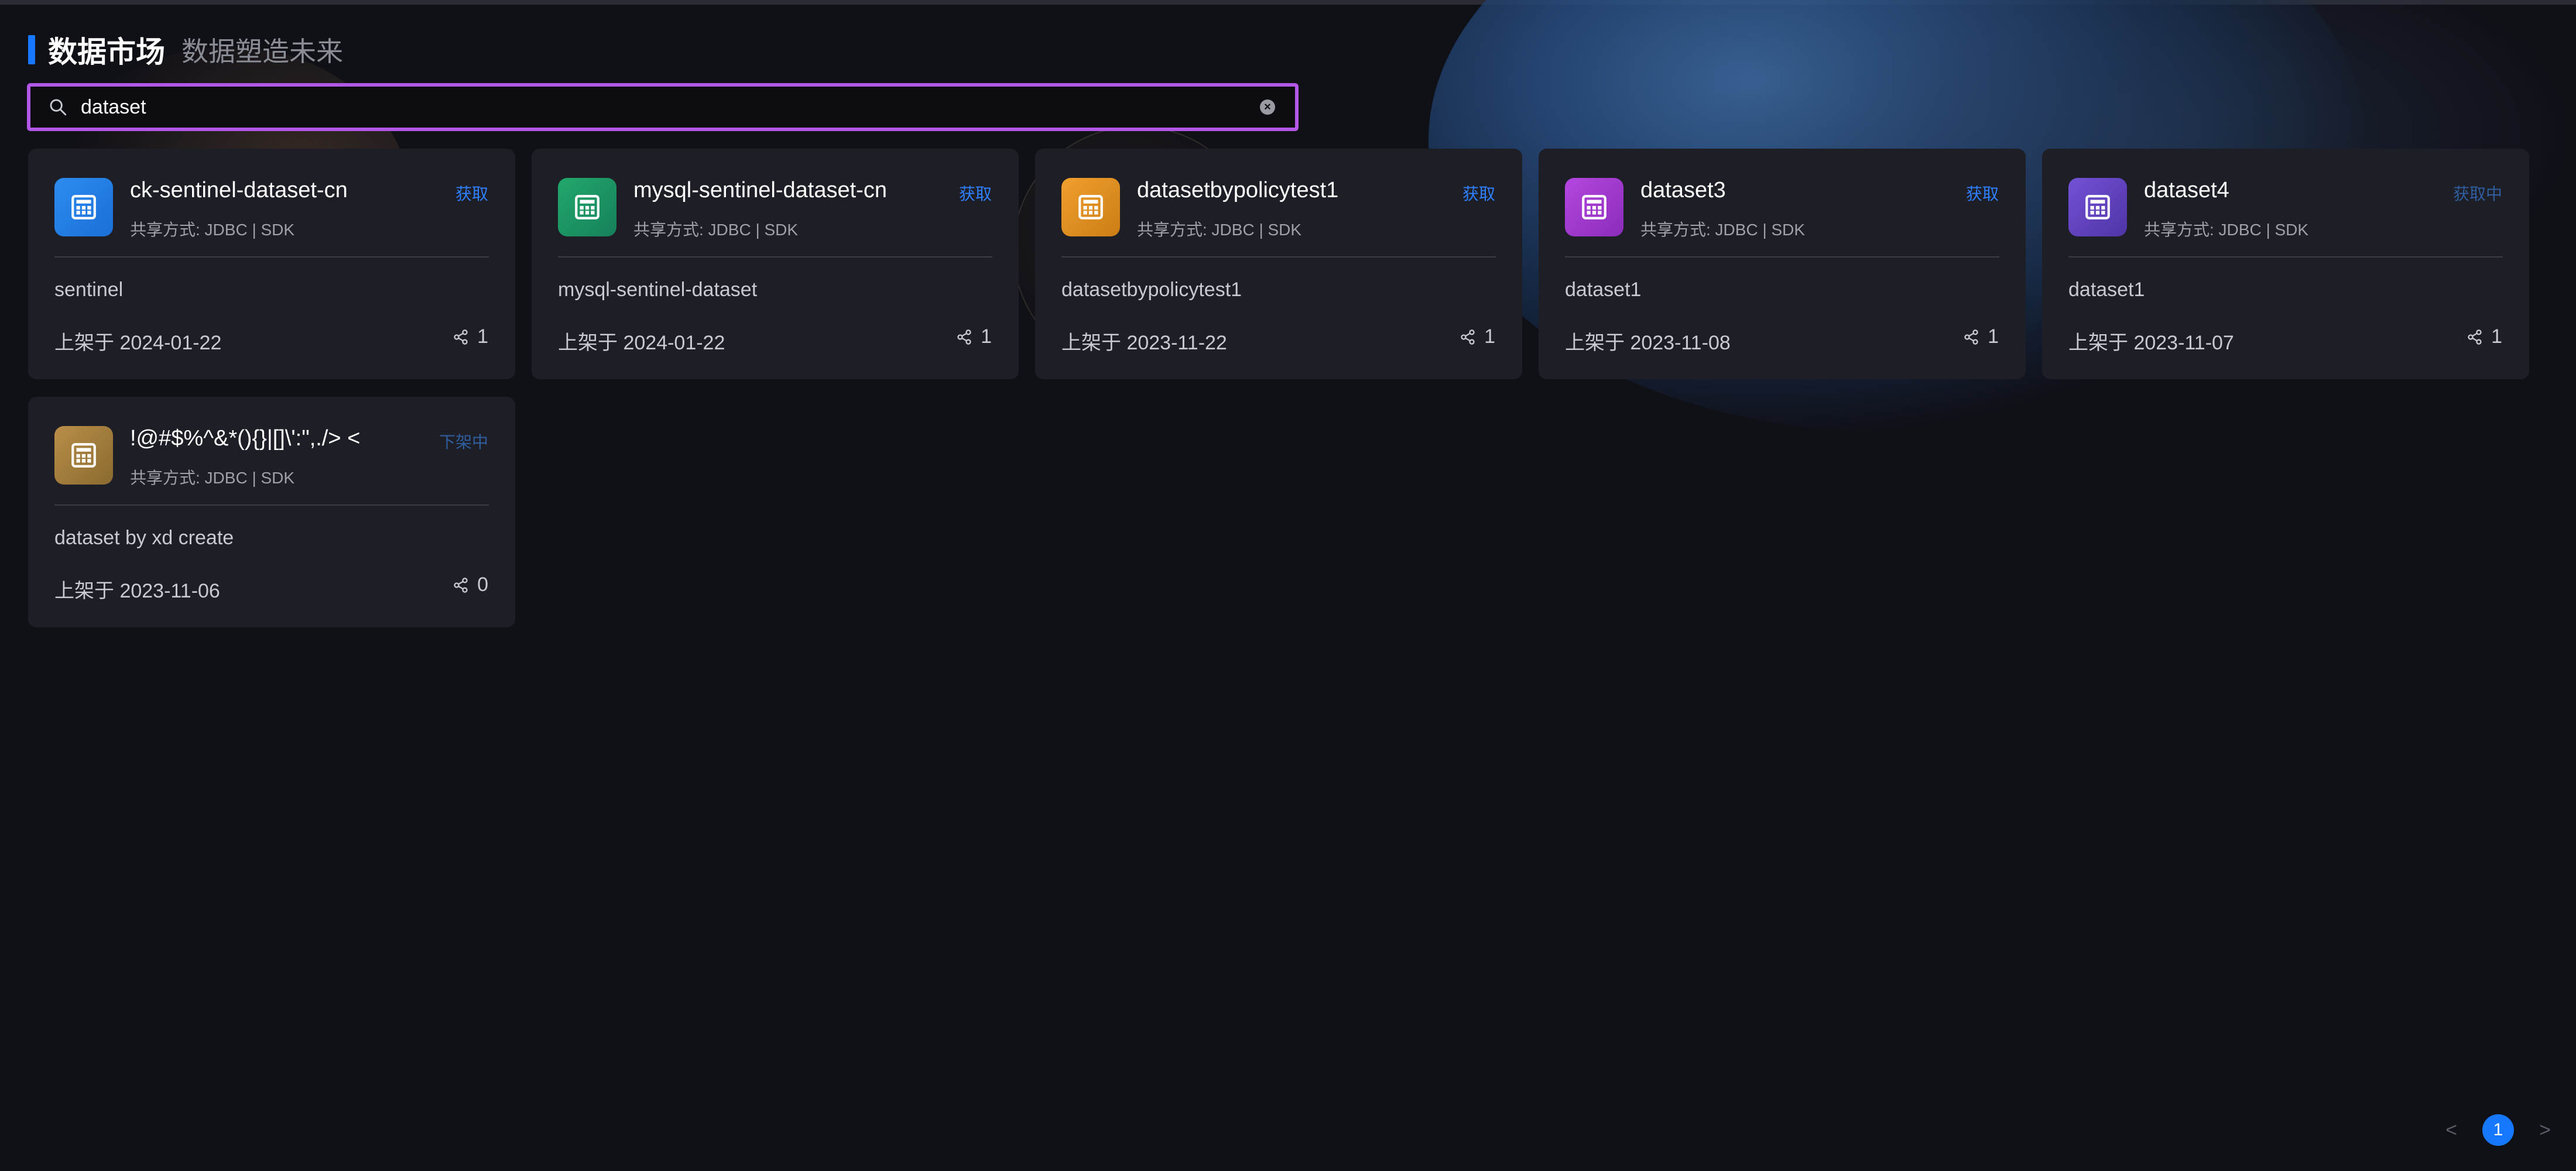  What do you see at coordinates (670, 107) in the screenshot?
I see `search-input` at bounding box center [670, 107].